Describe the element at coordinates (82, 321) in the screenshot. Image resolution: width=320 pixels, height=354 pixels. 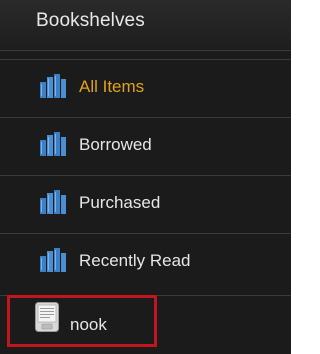
I see `highlight-annotation-box` at that location.